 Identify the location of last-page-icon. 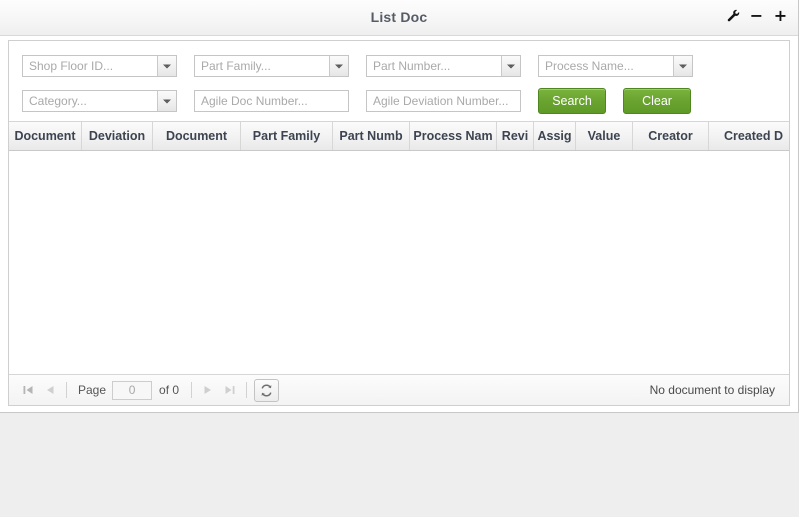
(230, 390).